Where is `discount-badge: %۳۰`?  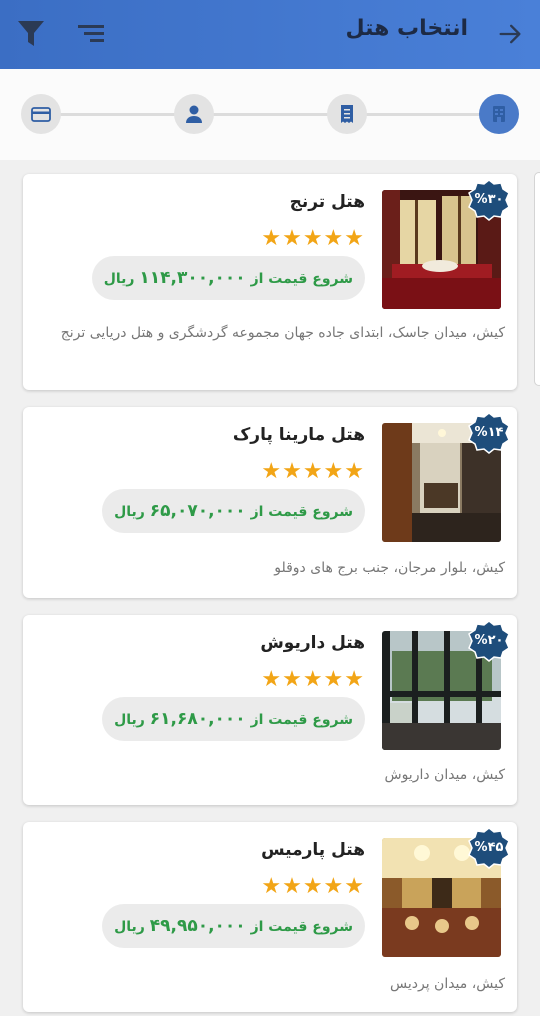 discount-badge: %۳۰ is located at coordinates (489, 200).